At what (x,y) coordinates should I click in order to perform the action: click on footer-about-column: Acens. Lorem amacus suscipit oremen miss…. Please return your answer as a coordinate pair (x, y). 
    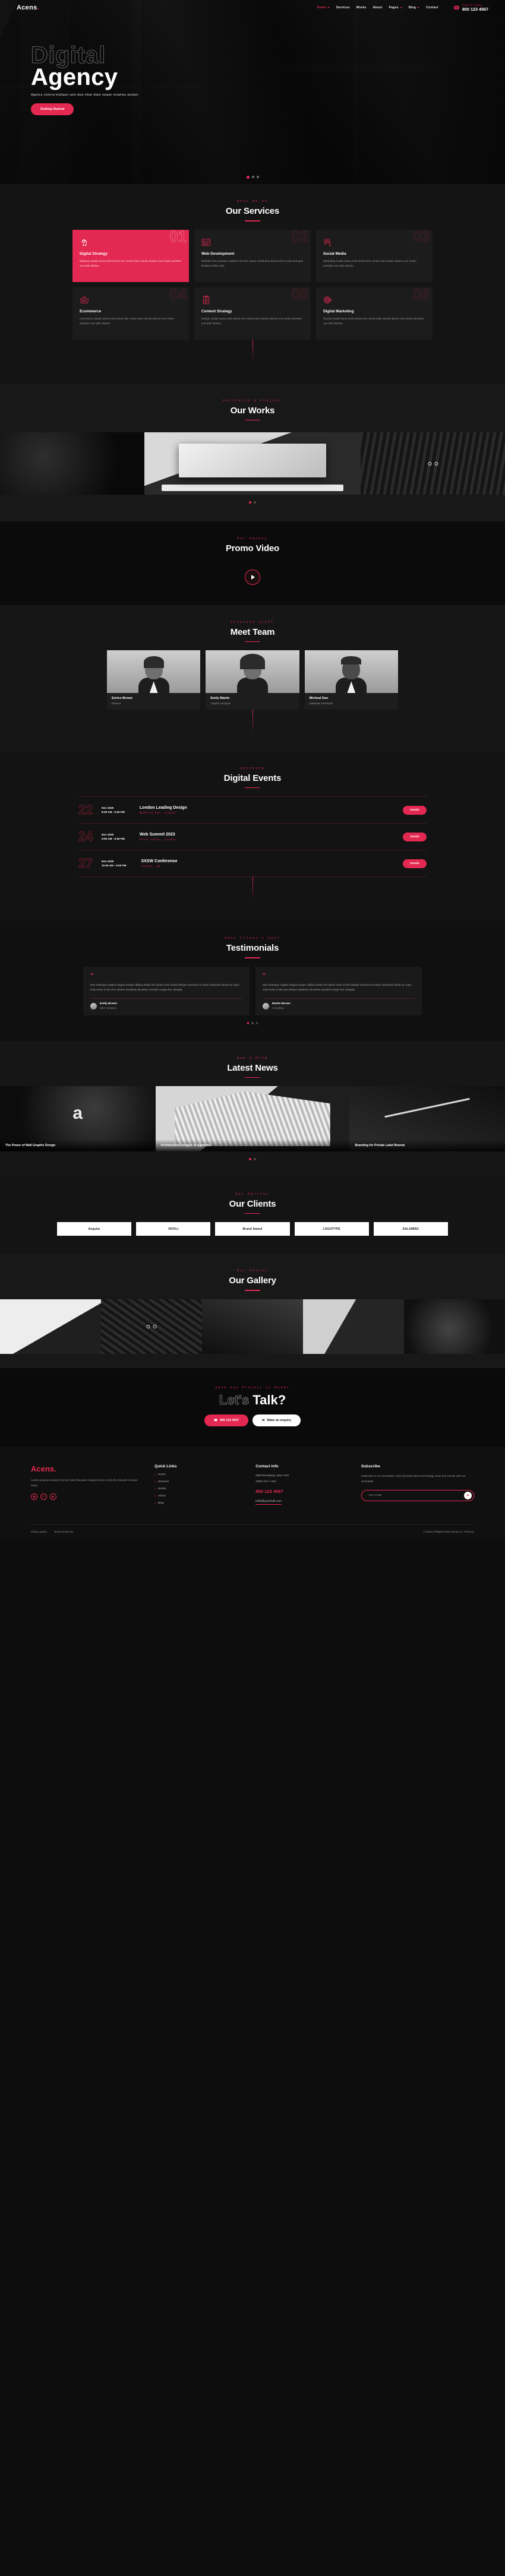
    Looking at the image, I should click on (87, 1486).